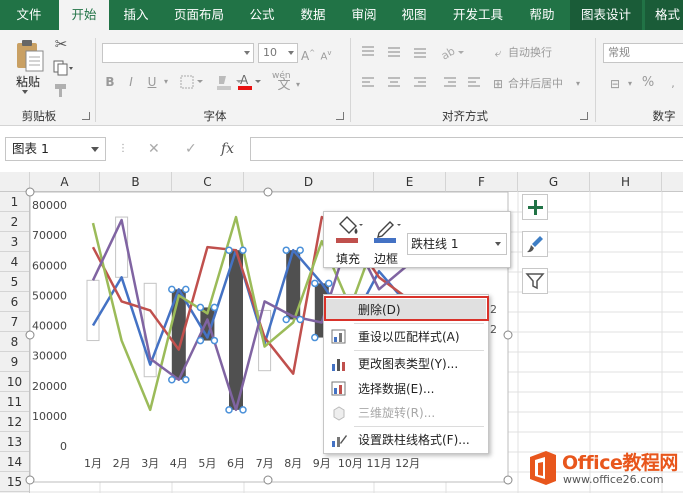 Image resolution: width=683 pixels, height=493 pixels. Describe the element at coordinates (14, 302) in the screenshot. I see `row-header: 6` at that location.